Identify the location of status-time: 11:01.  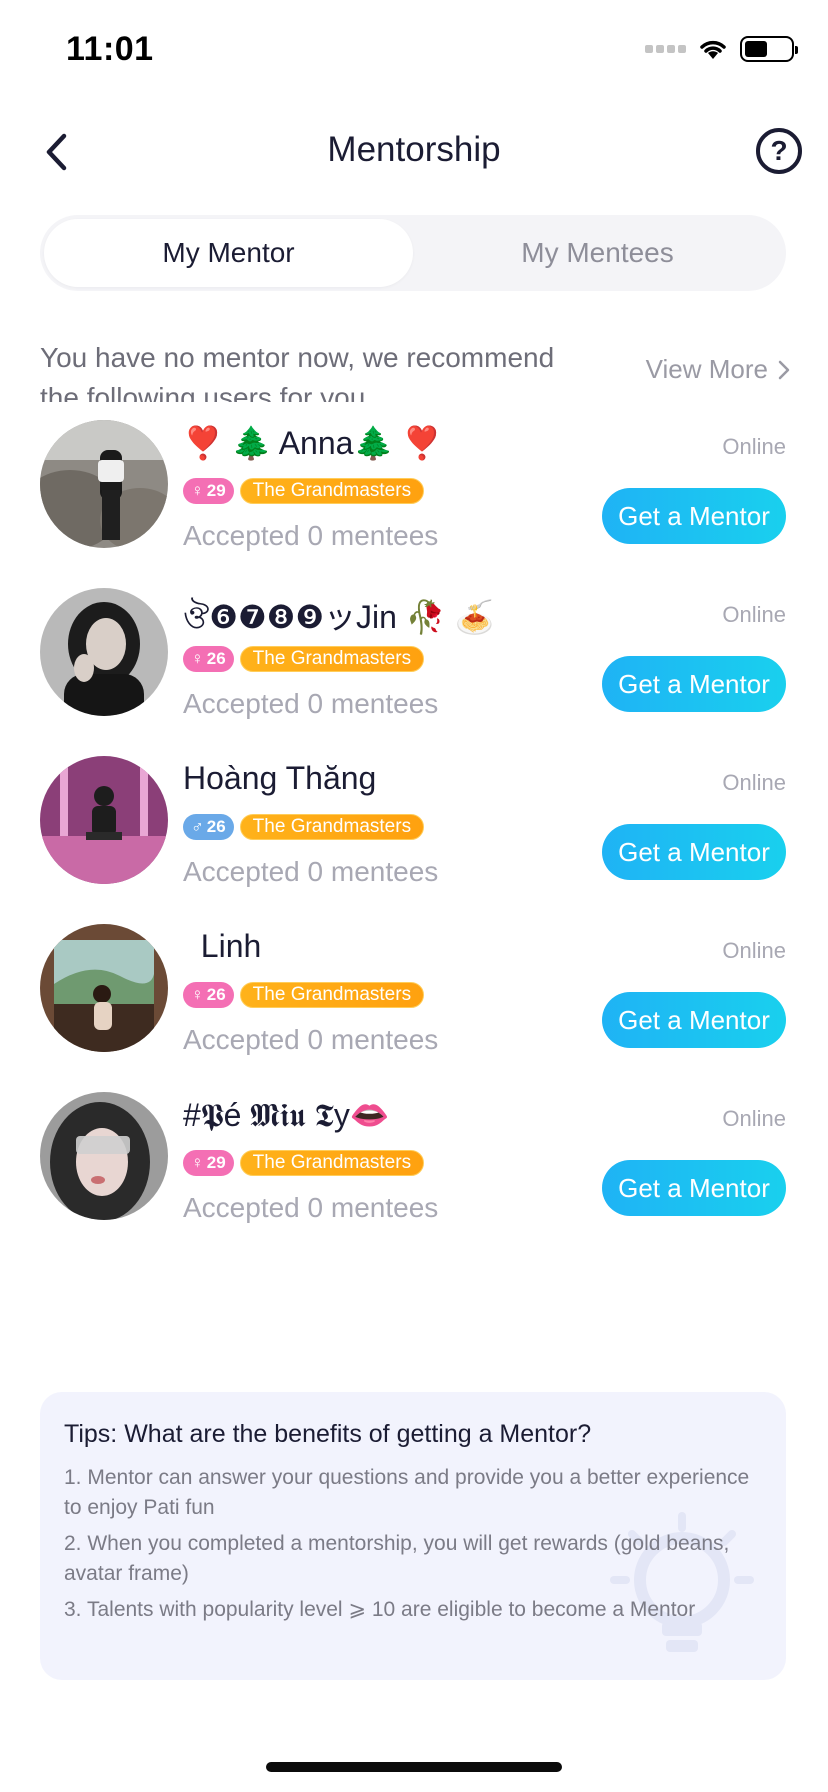
(110, 49).